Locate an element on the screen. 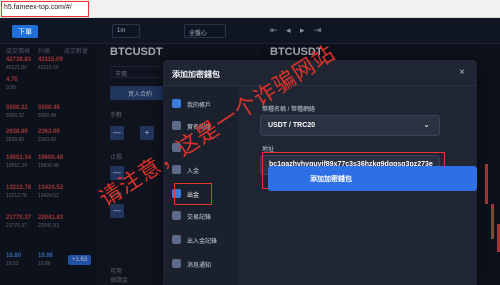  user-icon is located at coordinates (176, 103).